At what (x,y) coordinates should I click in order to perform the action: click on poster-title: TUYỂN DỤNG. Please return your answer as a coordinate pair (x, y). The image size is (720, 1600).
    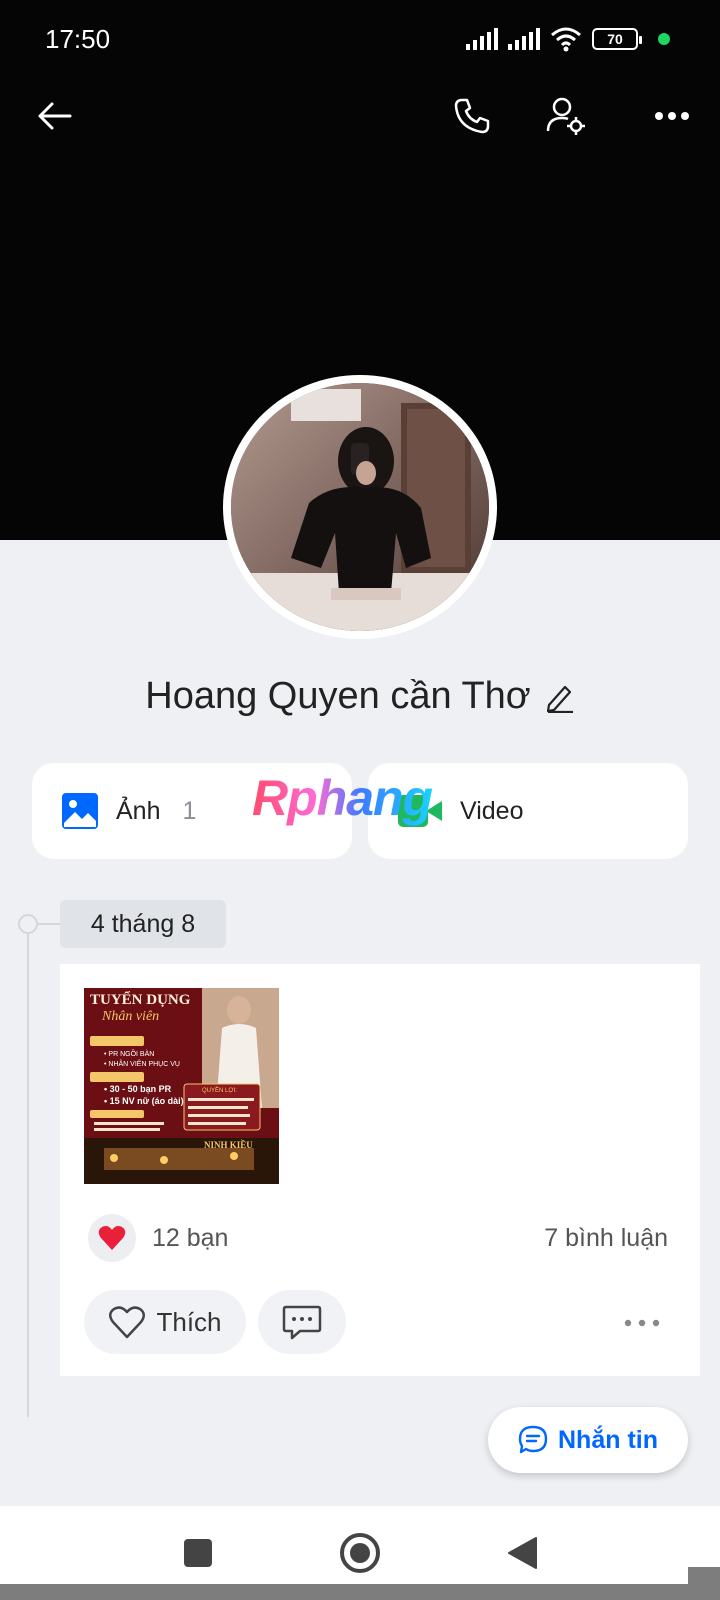
    Looking at the image, I should click on (140, 999).